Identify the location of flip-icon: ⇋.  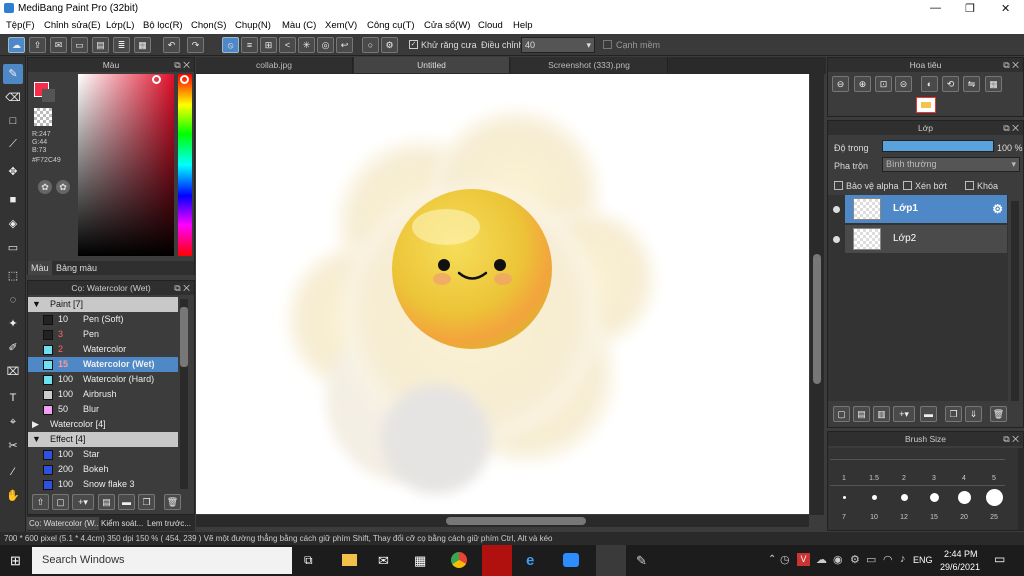
(971, 84).